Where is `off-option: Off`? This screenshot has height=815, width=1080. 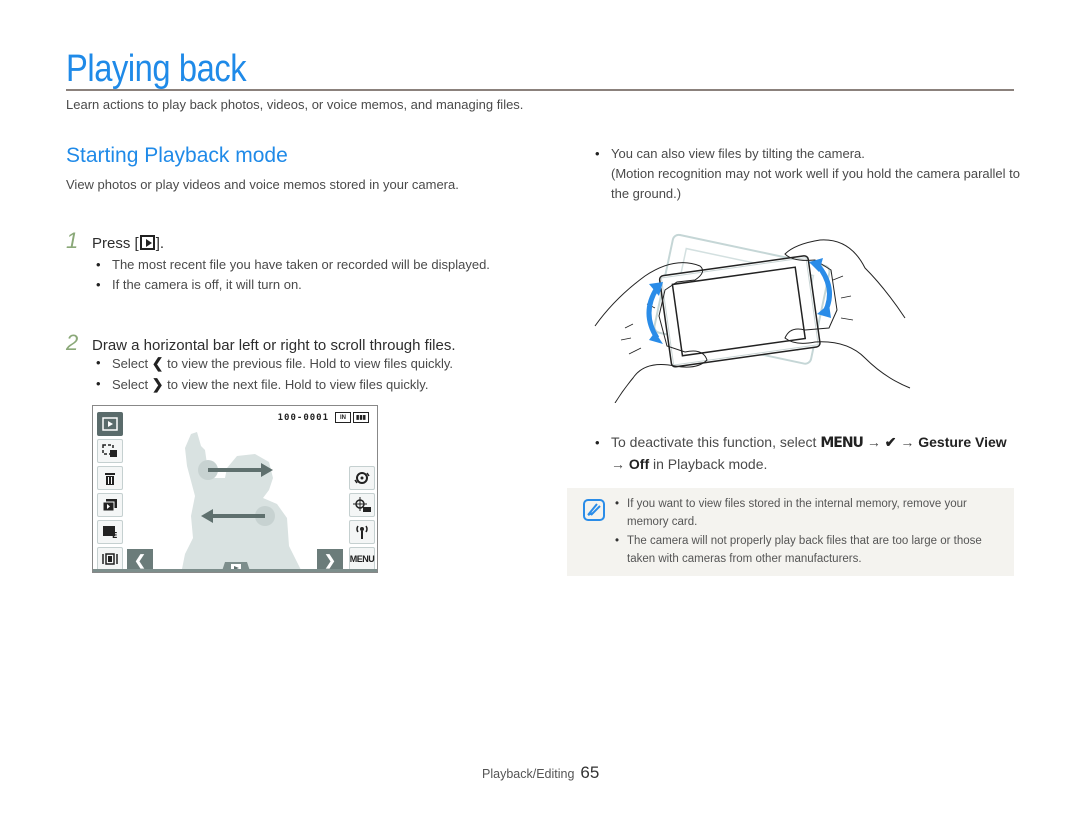
off-option: Off is located at coordinates (639, 464).